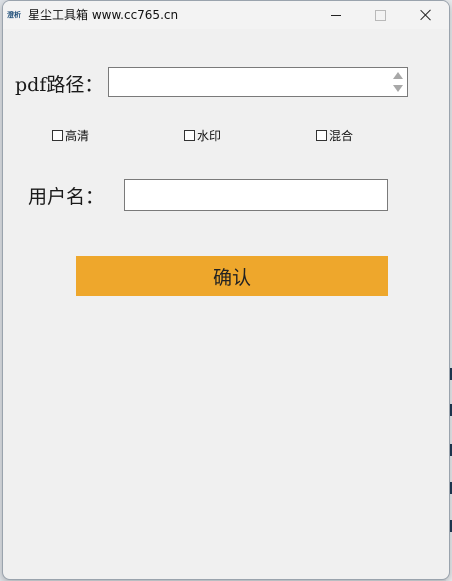 This screenshot has height=581, width=452. What do you see at coordinates (14, 15) in the screenshot?
I see `app-icon: 澄析` at bounding box center [14, 15].